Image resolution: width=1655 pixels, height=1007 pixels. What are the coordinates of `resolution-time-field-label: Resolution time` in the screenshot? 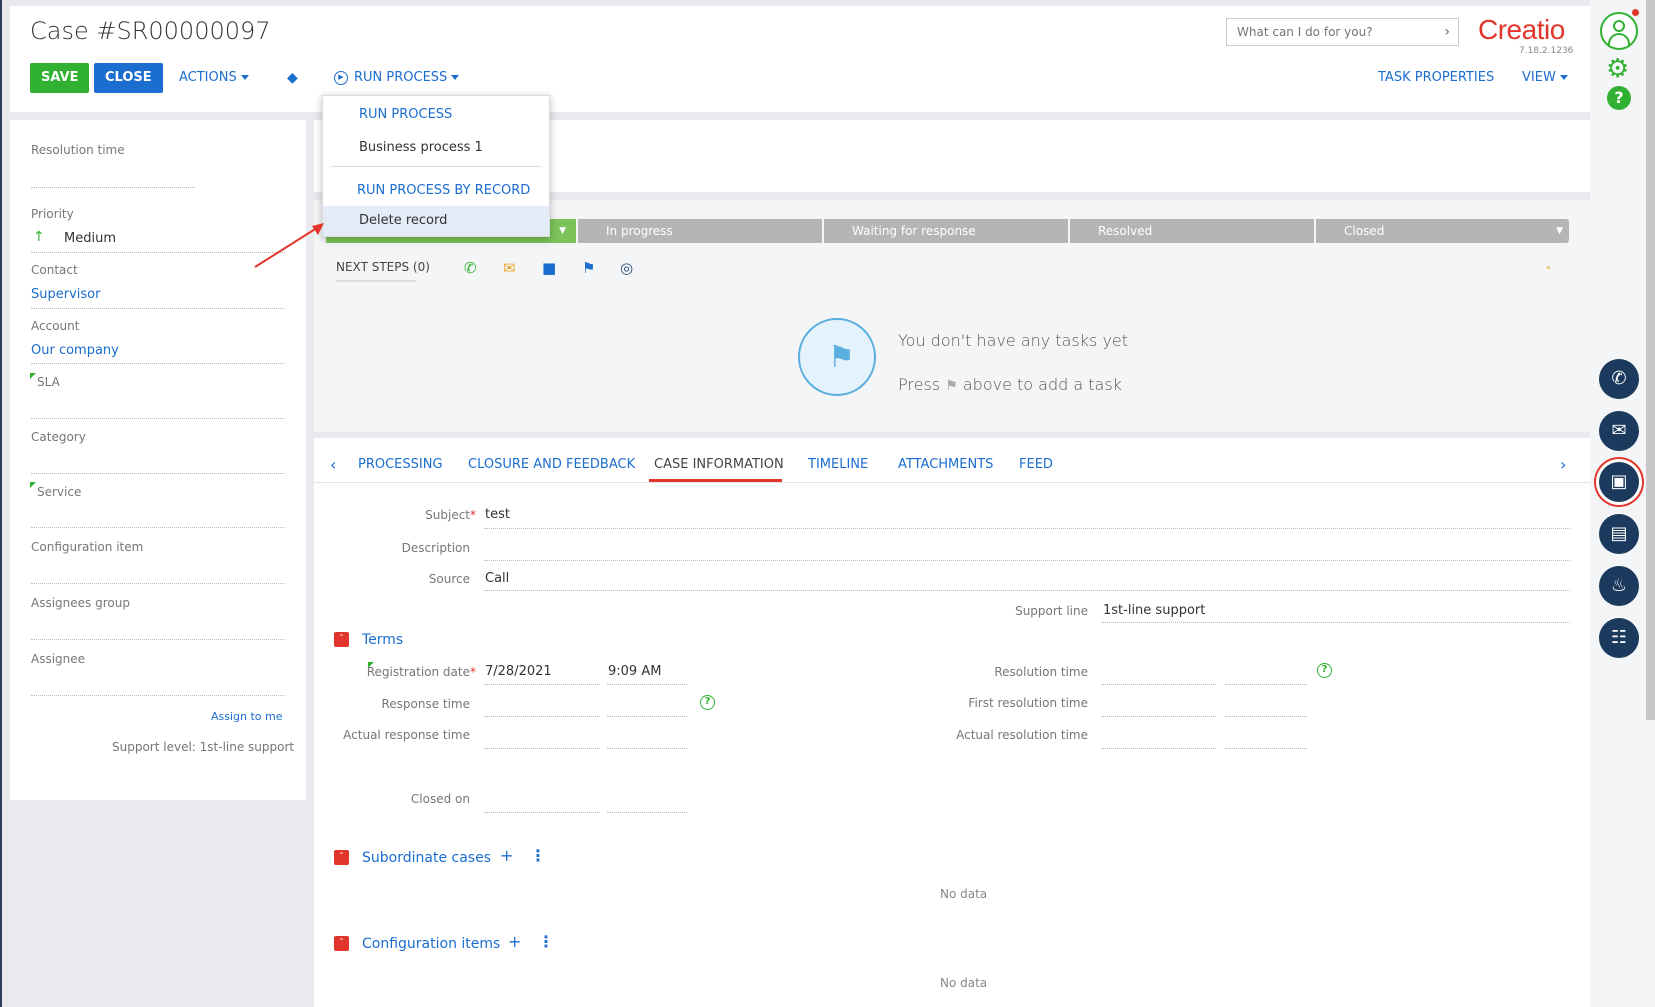 It's located at (1041, 672).